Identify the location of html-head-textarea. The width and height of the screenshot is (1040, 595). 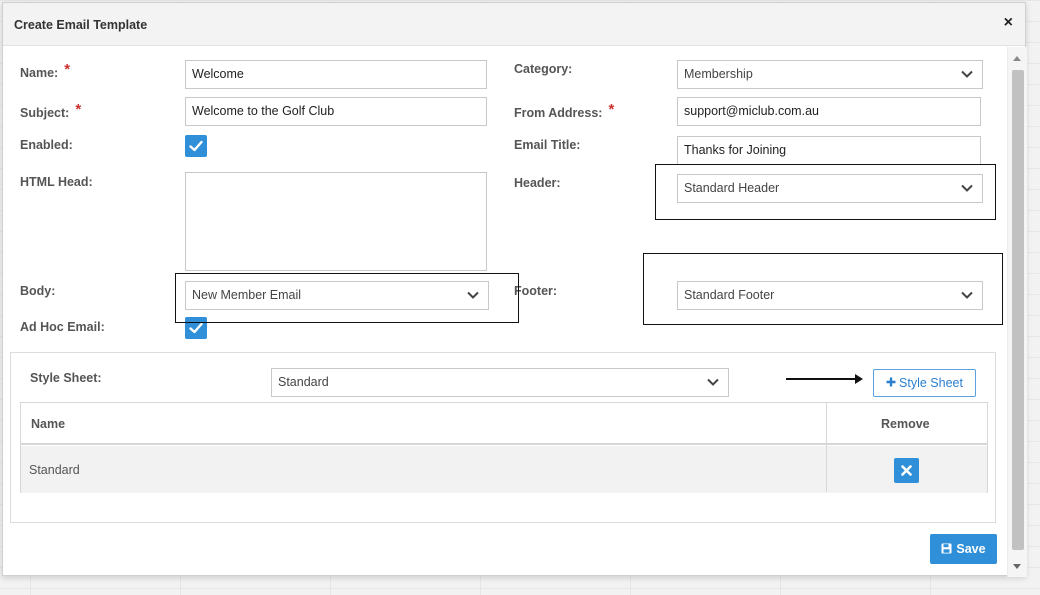
(336, 221).